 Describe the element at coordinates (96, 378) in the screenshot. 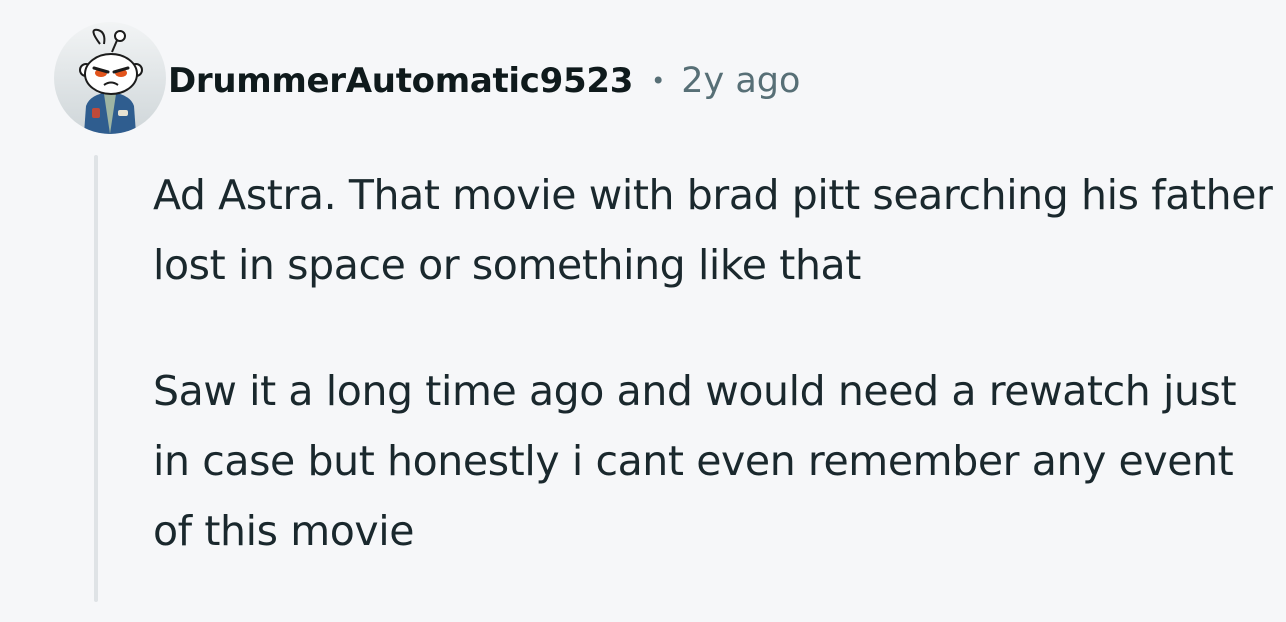

I see `thread-line` at that location.